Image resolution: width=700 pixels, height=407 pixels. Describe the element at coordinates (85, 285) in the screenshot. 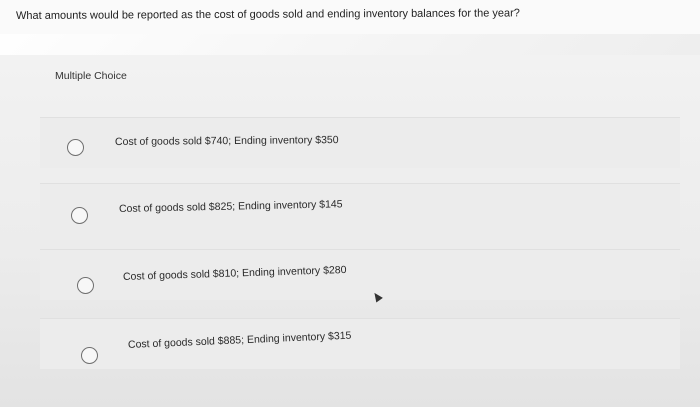

I see `option-3-radio` at that location.